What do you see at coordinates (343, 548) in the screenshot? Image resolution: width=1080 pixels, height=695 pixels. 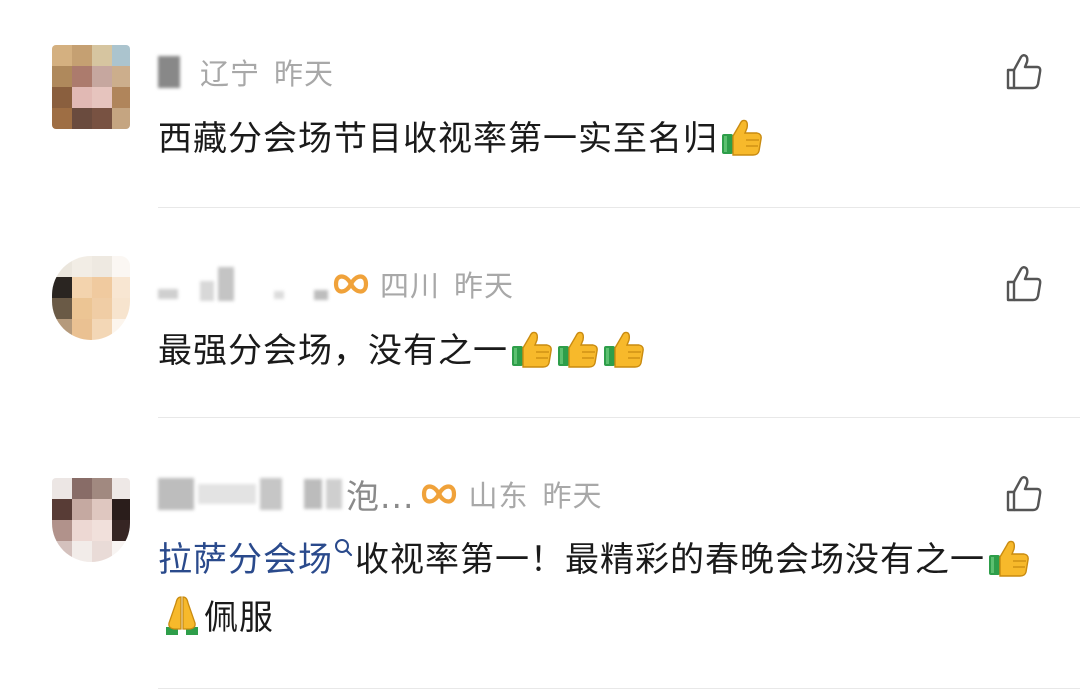 I see `search-icon` at bounding box center [343, 548].